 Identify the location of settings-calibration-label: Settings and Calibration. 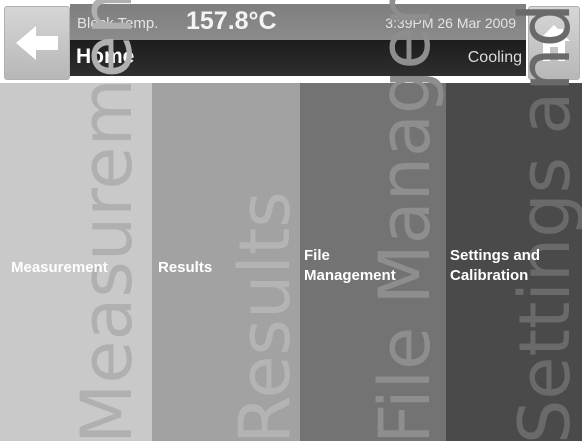
(495, 265).